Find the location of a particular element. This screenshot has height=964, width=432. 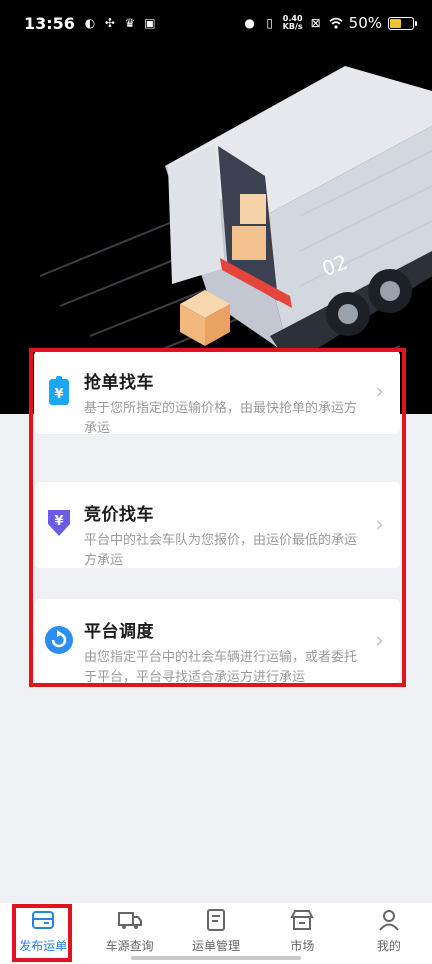

nav-item-truck-search: 车源查询 is located at coordinates (129, 933).